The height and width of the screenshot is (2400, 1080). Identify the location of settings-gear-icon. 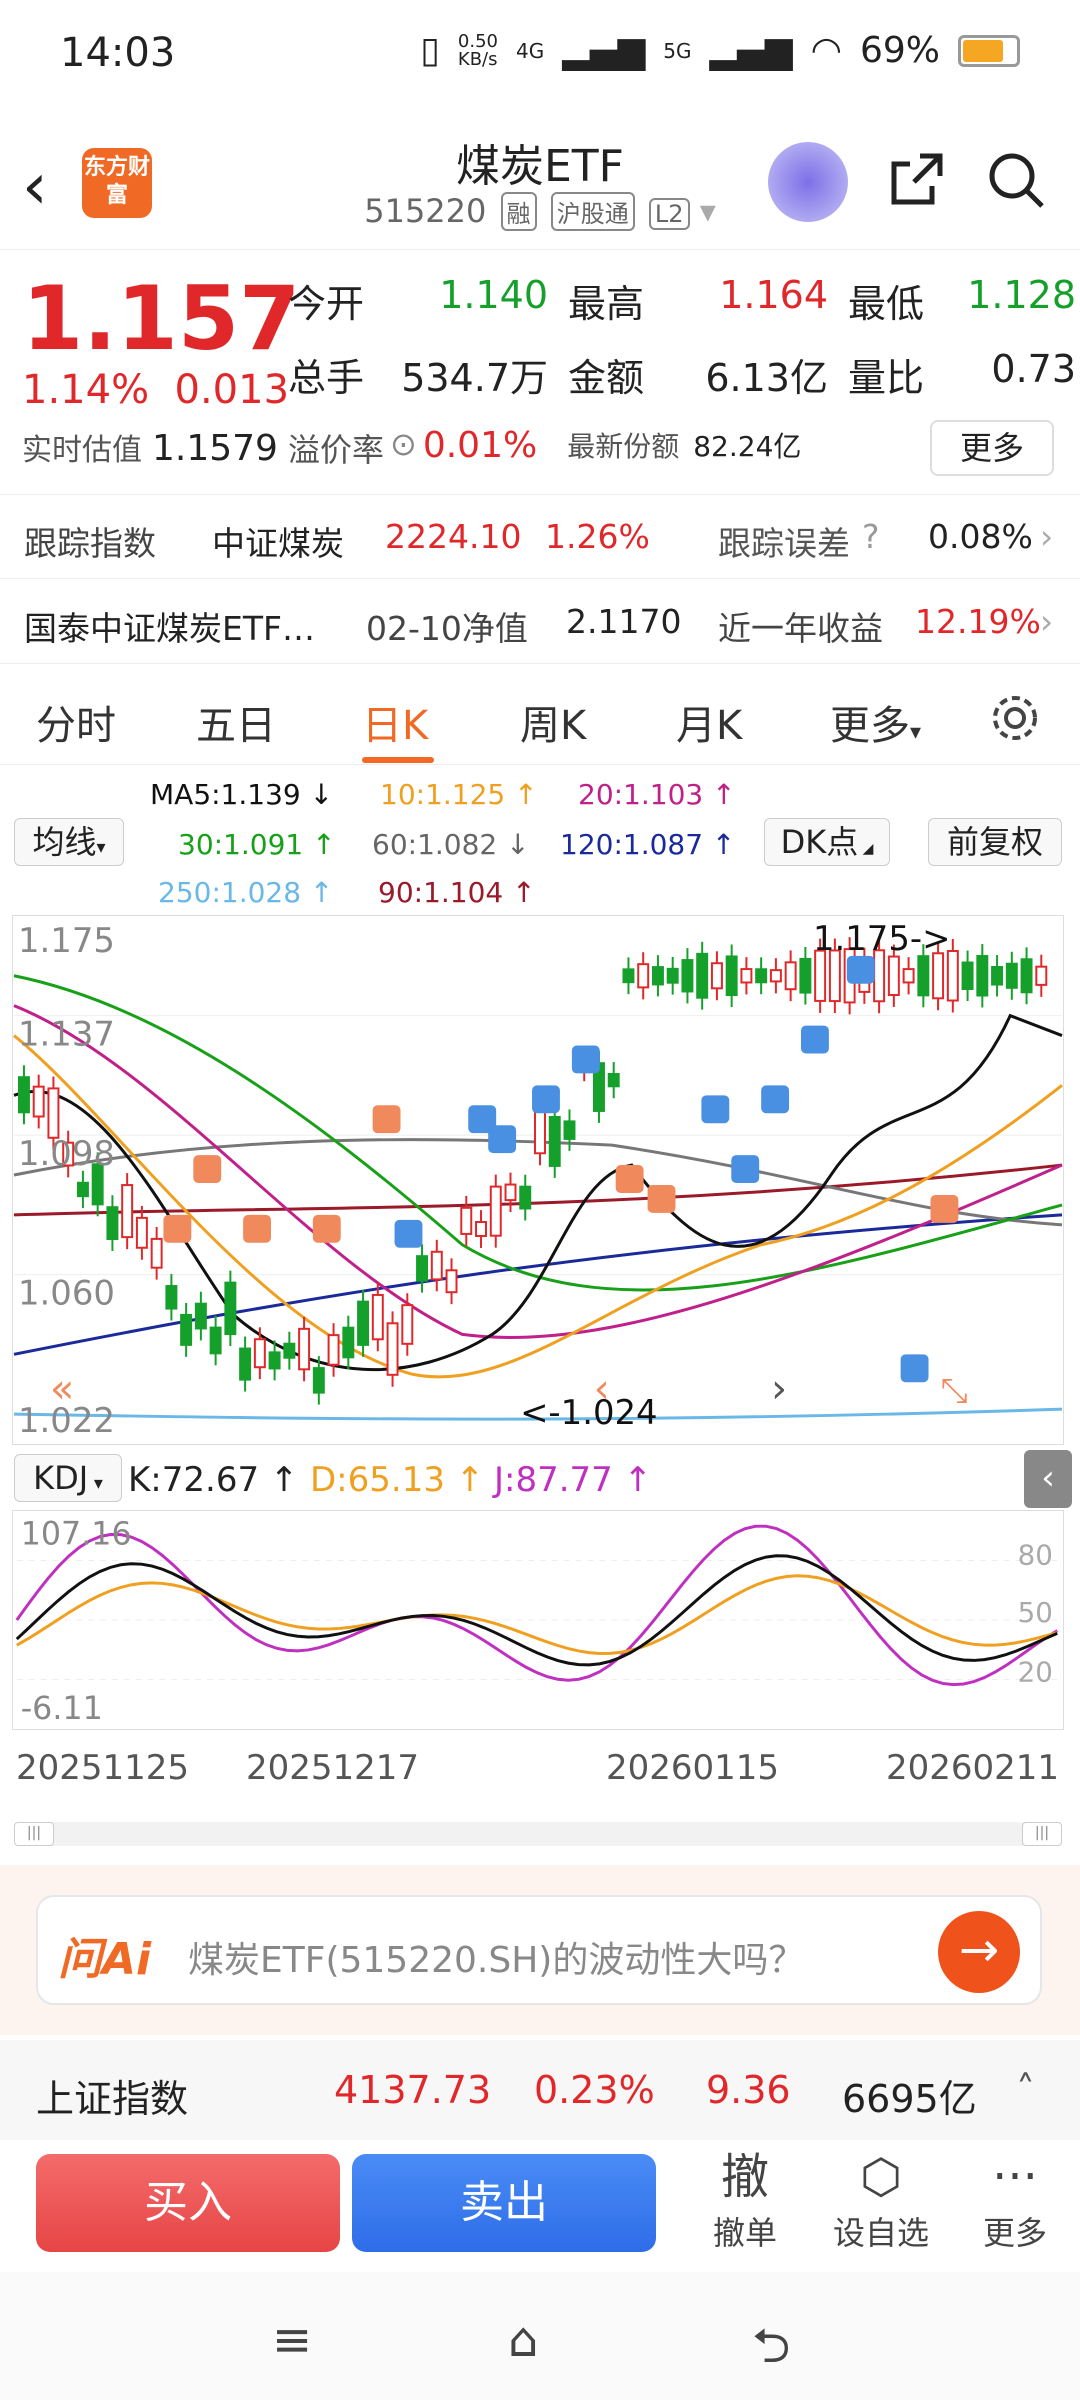
(1015, 718).